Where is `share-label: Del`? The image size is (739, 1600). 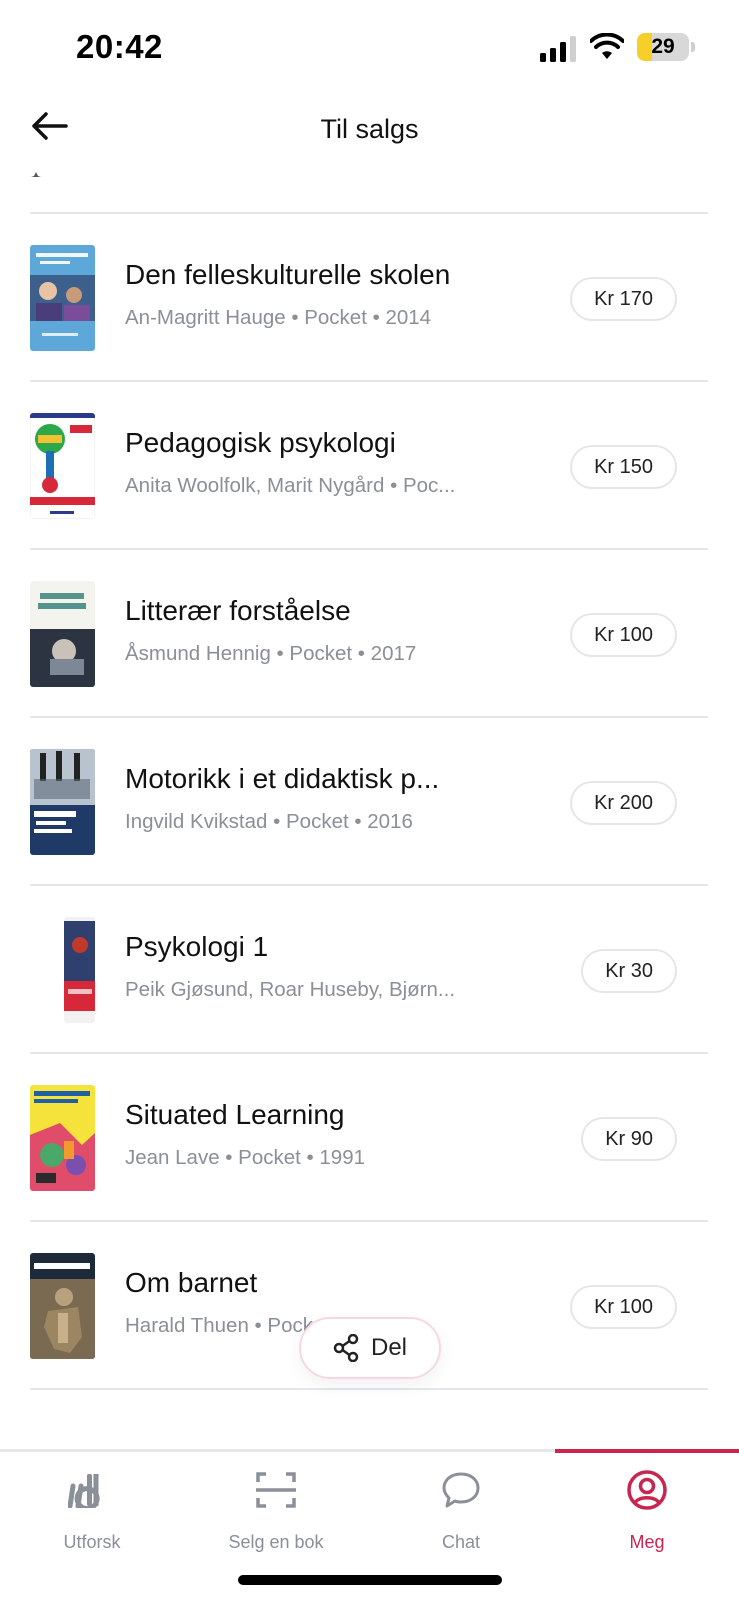 share-label: Del is located at coordinates (388, 1347).